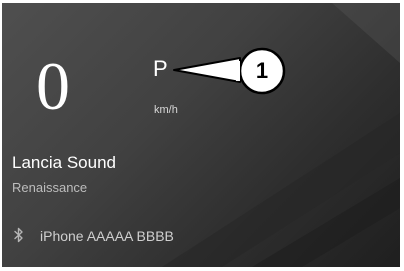 This screenshot has height=271, width=404. I want to click on media-source-title: Lancia Sound, so click(64, 162).